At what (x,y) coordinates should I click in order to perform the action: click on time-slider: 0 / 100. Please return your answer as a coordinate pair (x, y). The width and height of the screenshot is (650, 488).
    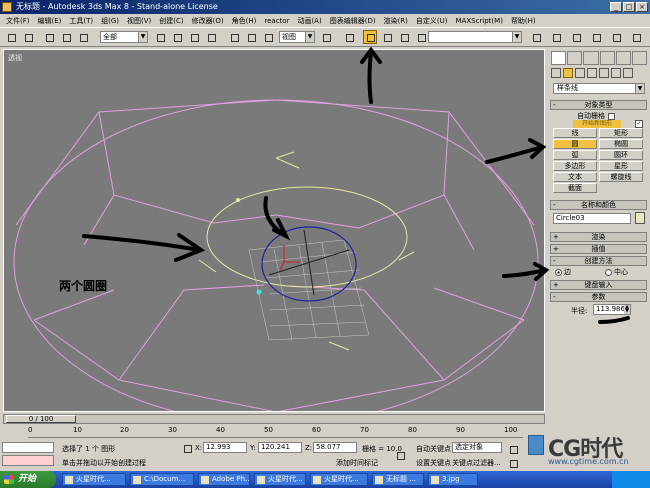
    Looking at the image, I should click on (41, 419).